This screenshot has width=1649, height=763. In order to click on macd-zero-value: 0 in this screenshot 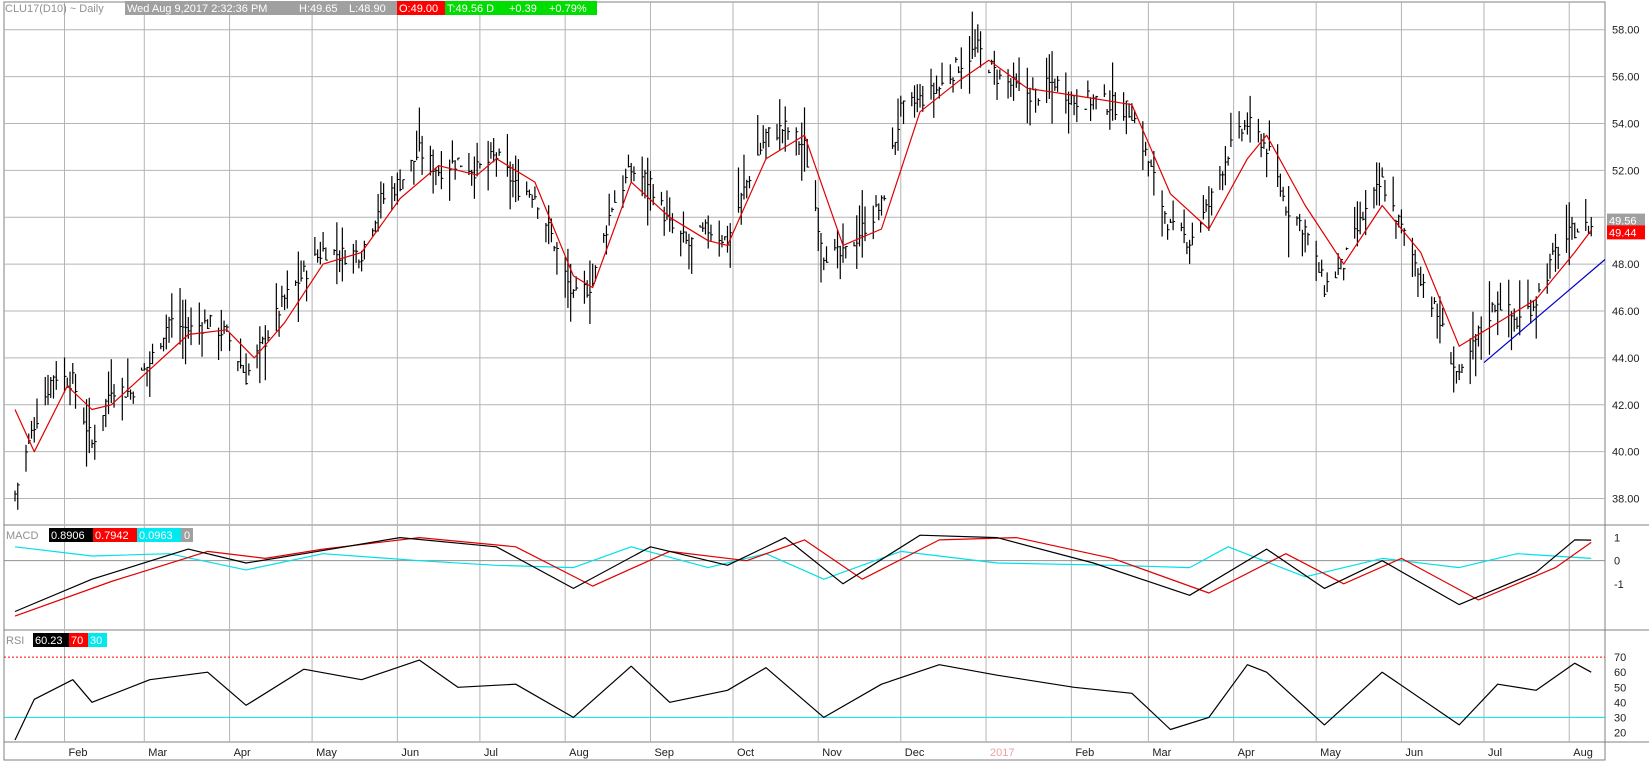, I will do `click(187, 536)`.